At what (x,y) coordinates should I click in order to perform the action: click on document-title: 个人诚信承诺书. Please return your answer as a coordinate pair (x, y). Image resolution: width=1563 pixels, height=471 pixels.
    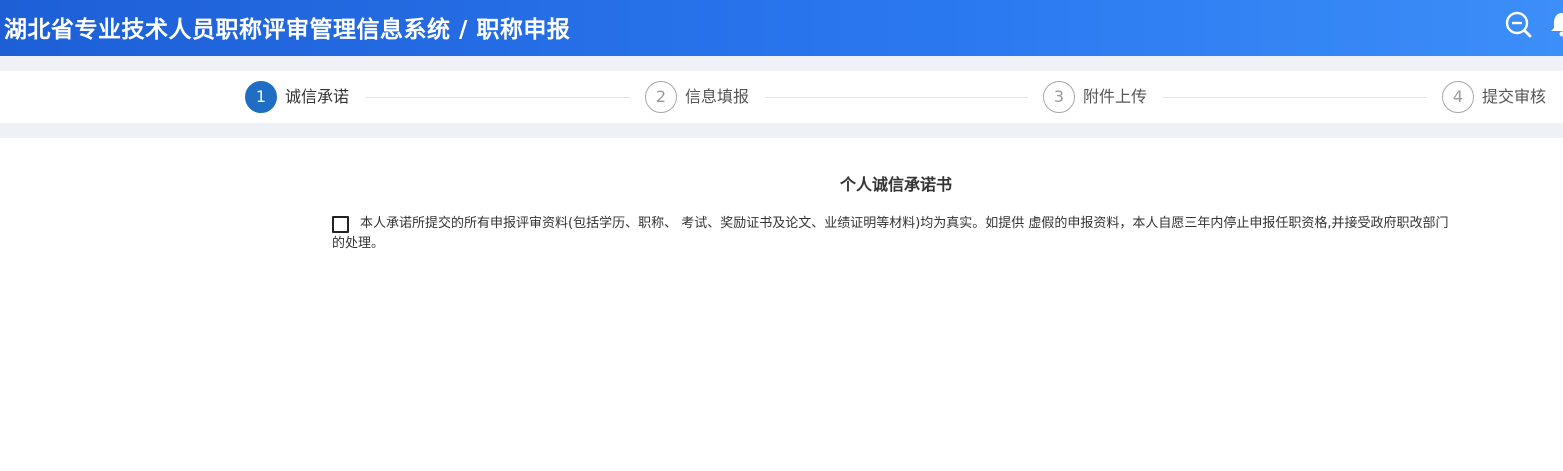
    Looking at the image, I should click on (895, 184).